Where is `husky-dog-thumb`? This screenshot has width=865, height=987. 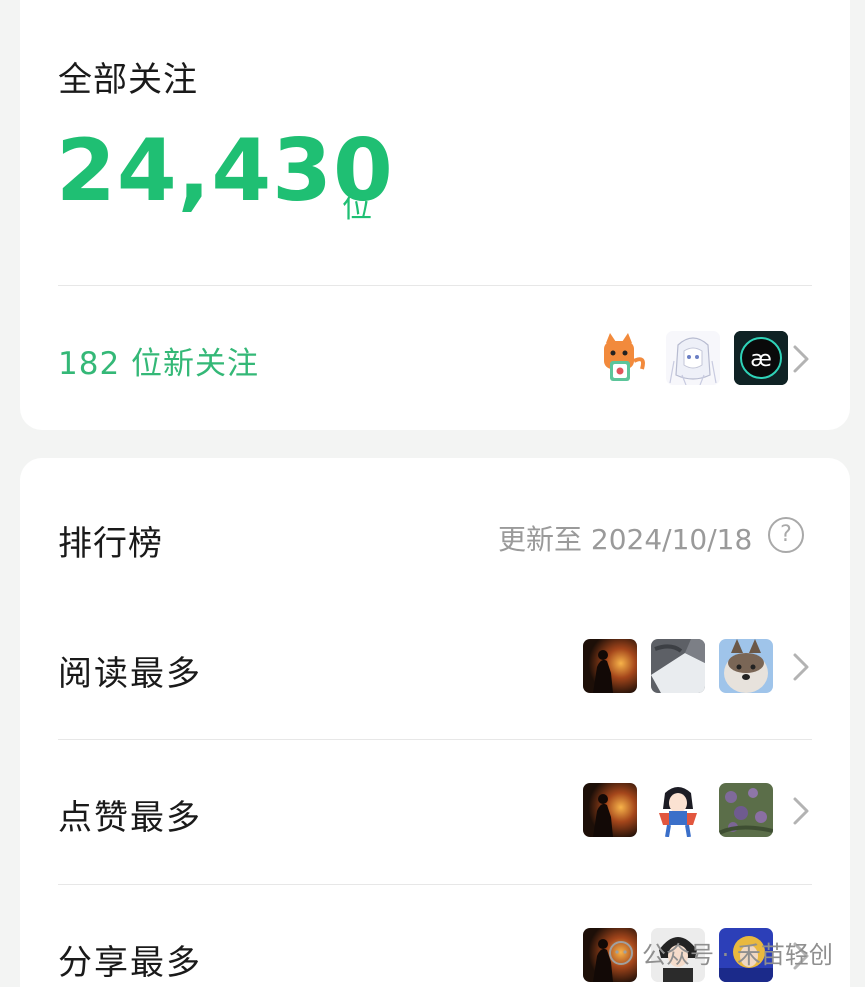 husky-dog-thumb is located at coordinates (746, 666).